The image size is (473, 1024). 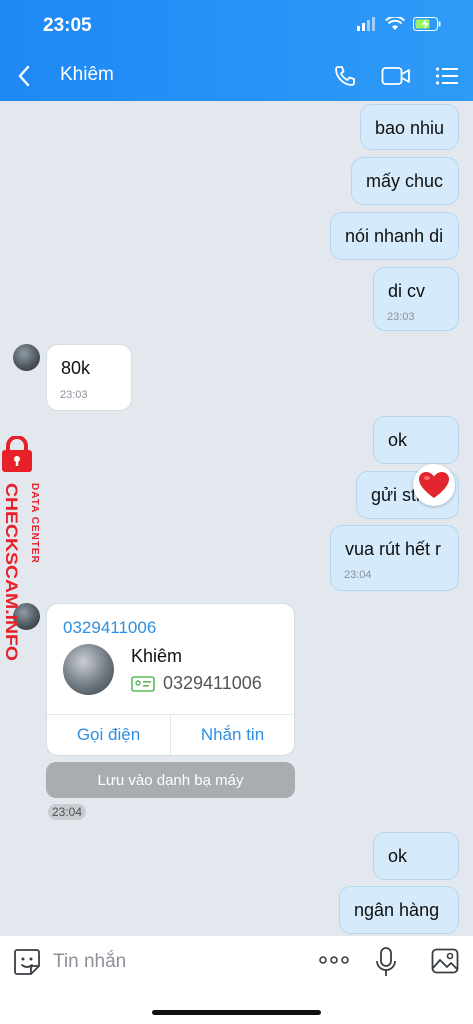 I want to click on message-outgoing: di cv 23:03, so click(x=416, y=299).